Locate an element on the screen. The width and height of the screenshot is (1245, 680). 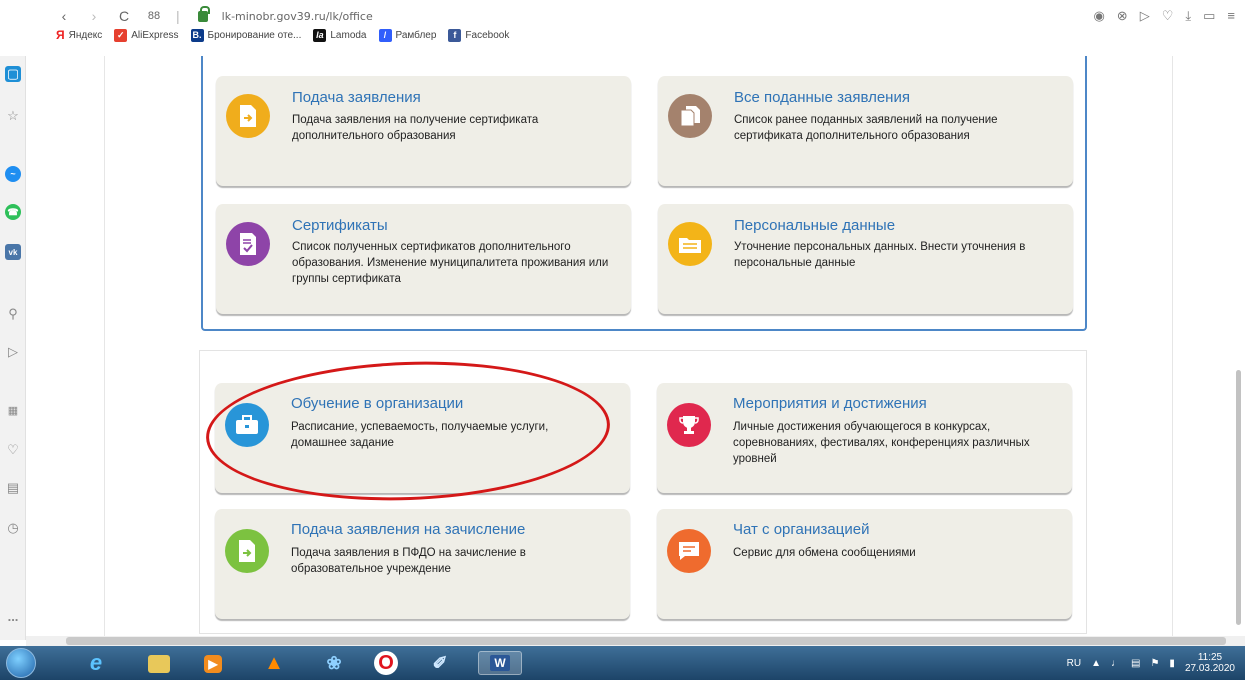
menu-icon: ≡ is located at coordinates (1231, 16).